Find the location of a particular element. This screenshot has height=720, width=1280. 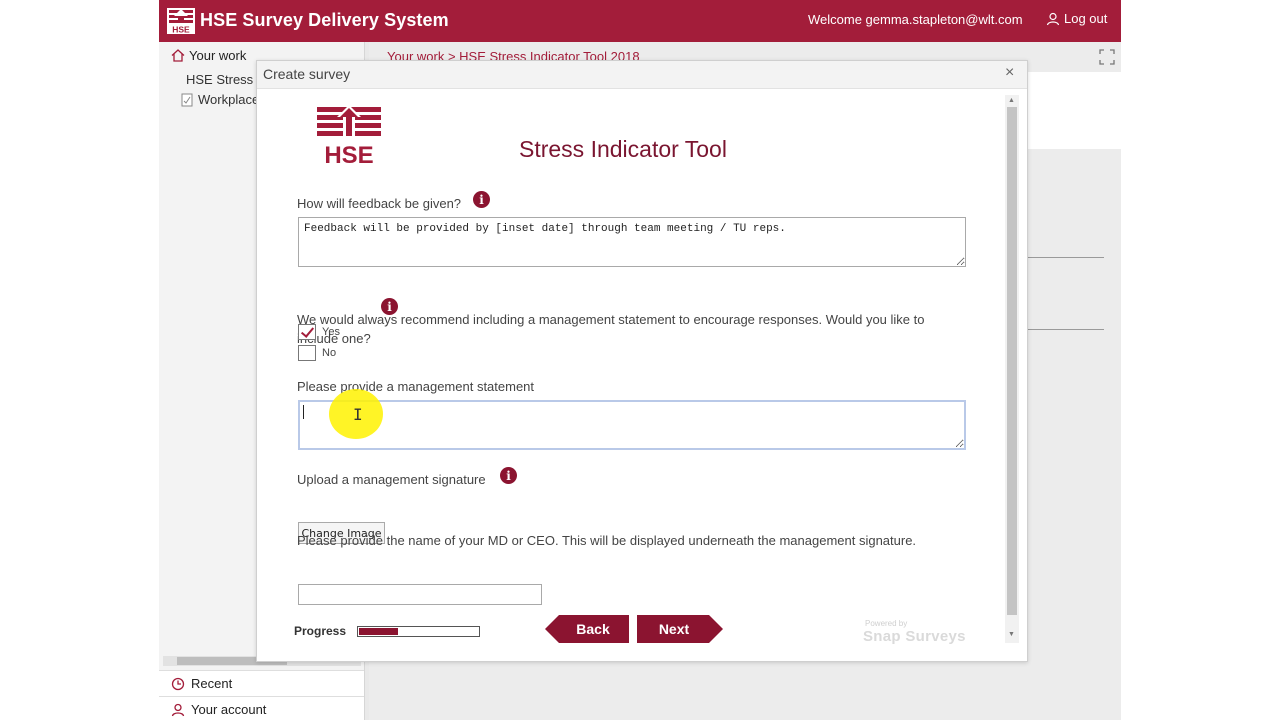

scroll-up-arrow-icon: ▲ is located at coordinates (1011, 100).